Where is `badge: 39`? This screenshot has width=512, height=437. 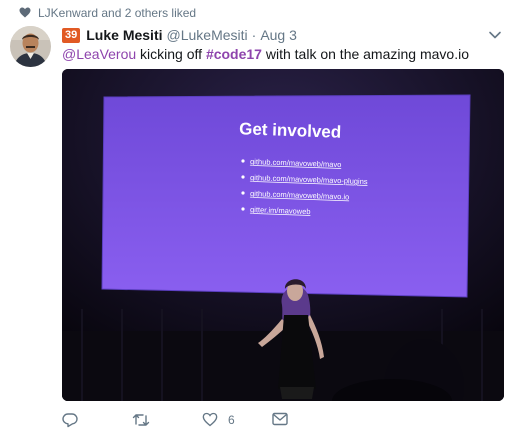
badge: 39 is located at coordinates (71, 35).